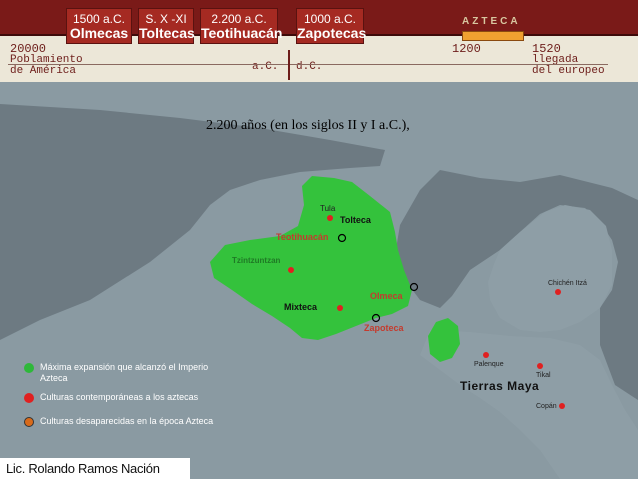  I want to click on chichen-marker, so click(558, 292).